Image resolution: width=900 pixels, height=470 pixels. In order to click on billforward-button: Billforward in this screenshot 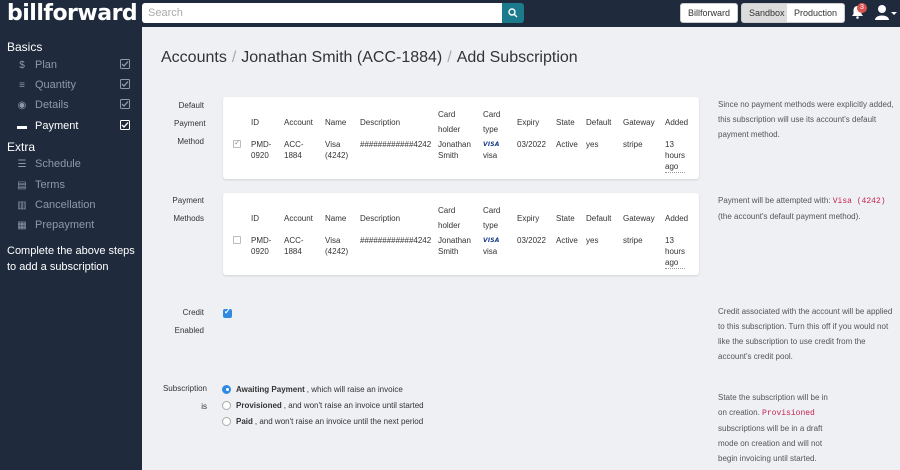, I will do `click(709, 13)`.